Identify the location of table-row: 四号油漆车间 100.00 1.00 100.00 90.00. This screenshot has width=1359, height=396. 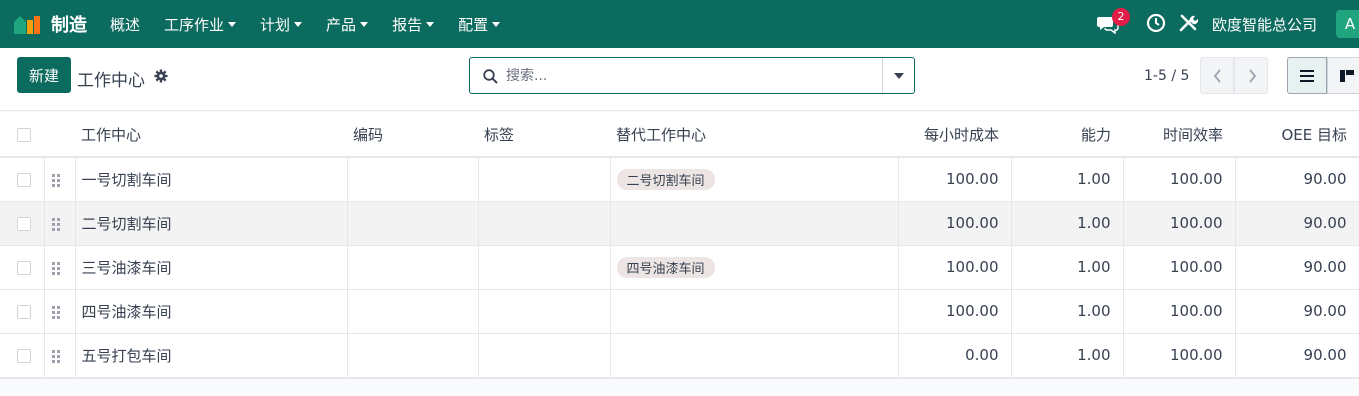
(679, 311).